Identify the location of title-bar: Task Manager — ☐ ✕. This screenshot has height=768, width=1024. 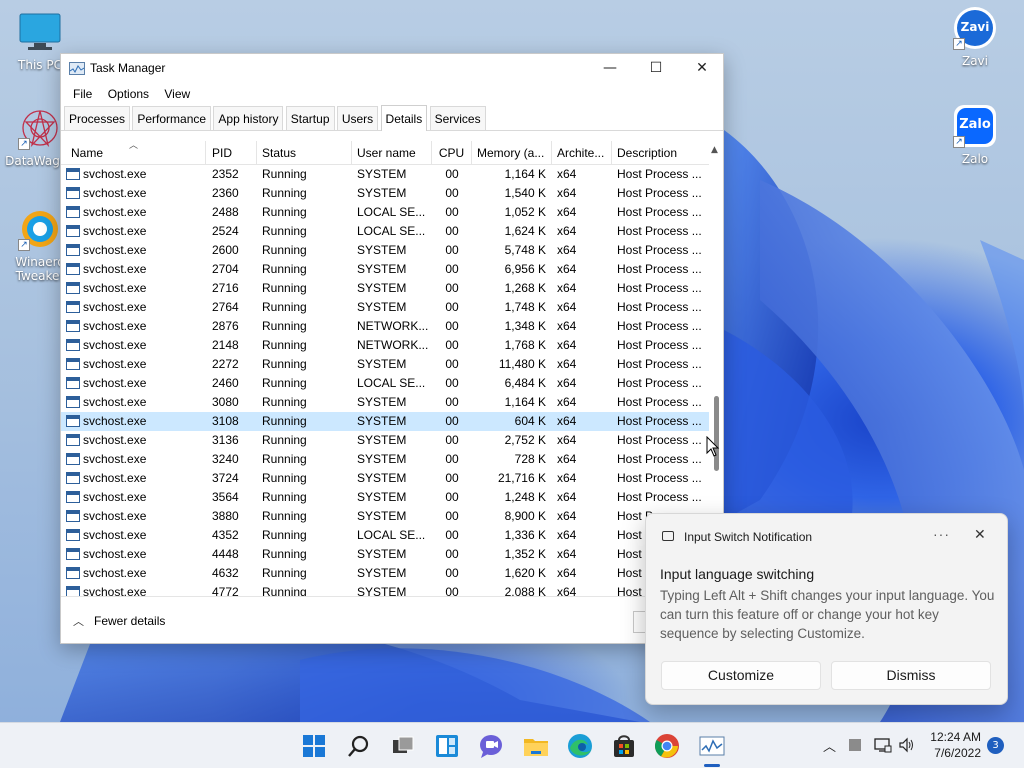
(392, 69).